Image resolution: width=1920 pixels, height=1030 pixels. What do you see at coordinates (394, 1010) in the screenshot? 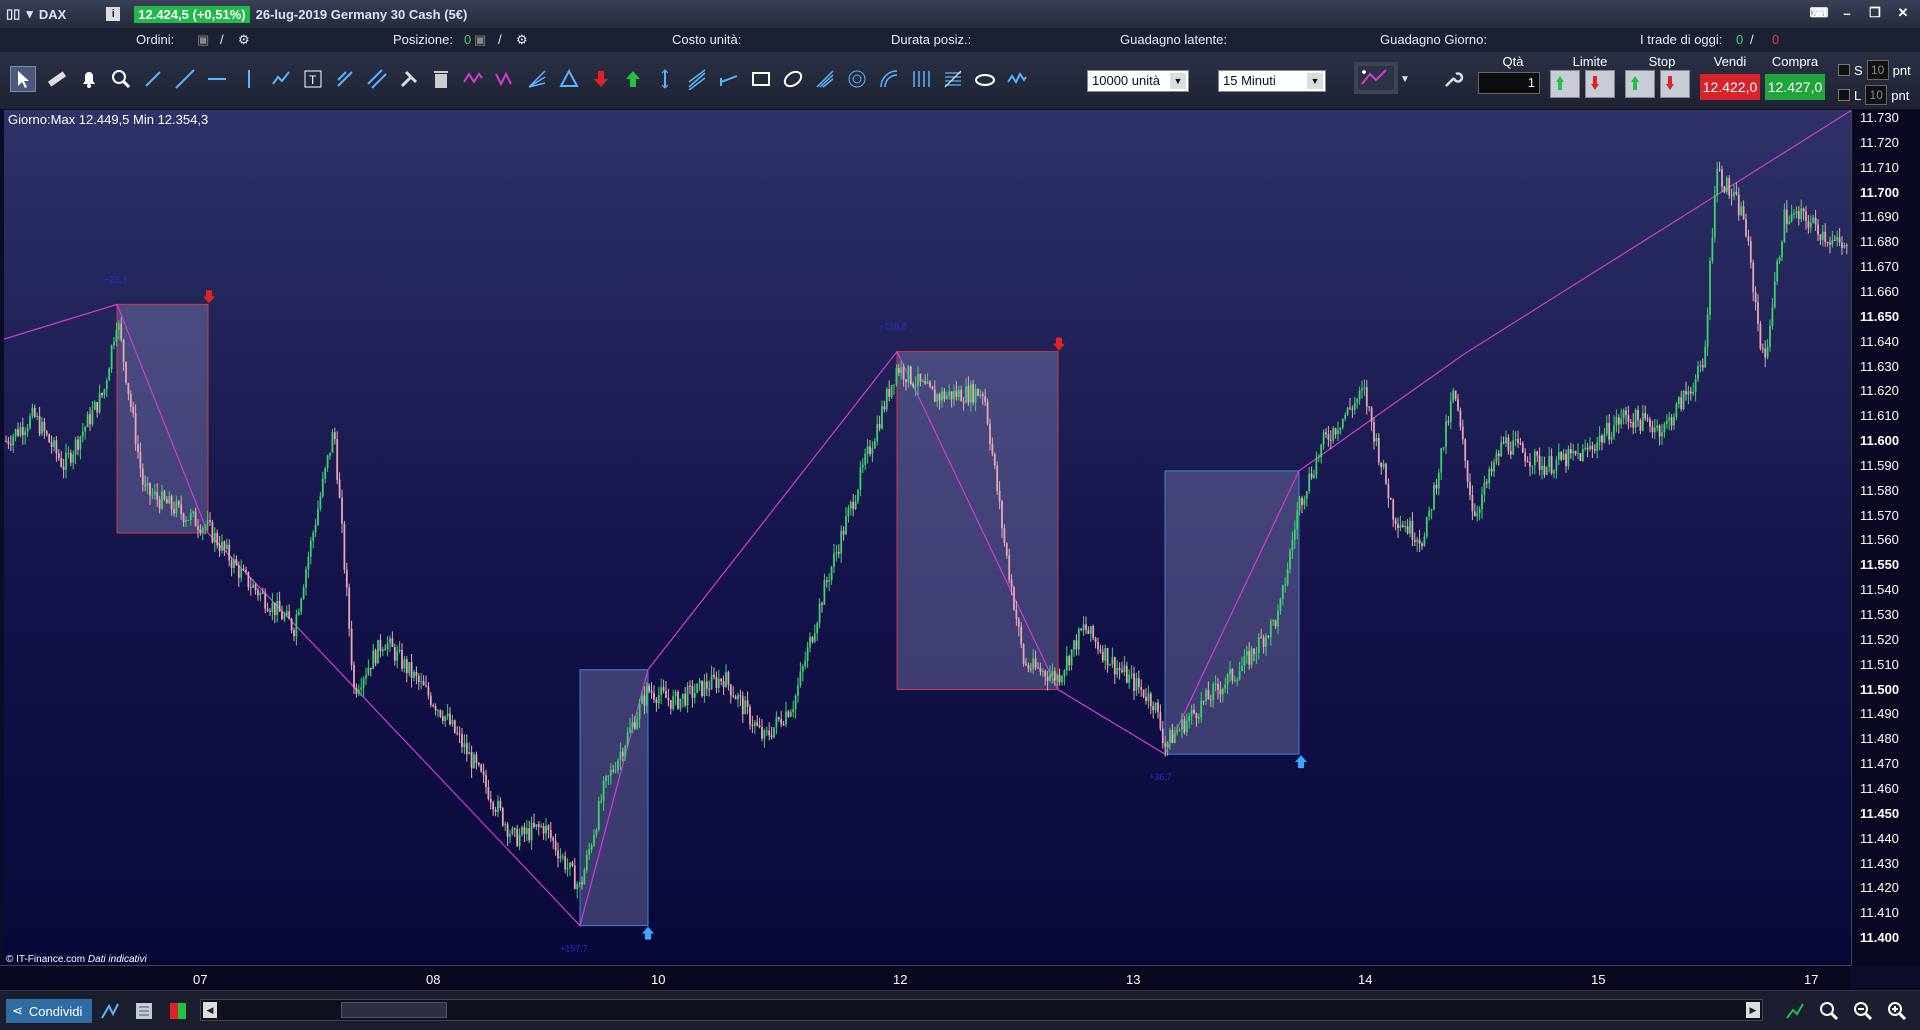
I see `scroll-thumb` at bounding box center [394, 1010].